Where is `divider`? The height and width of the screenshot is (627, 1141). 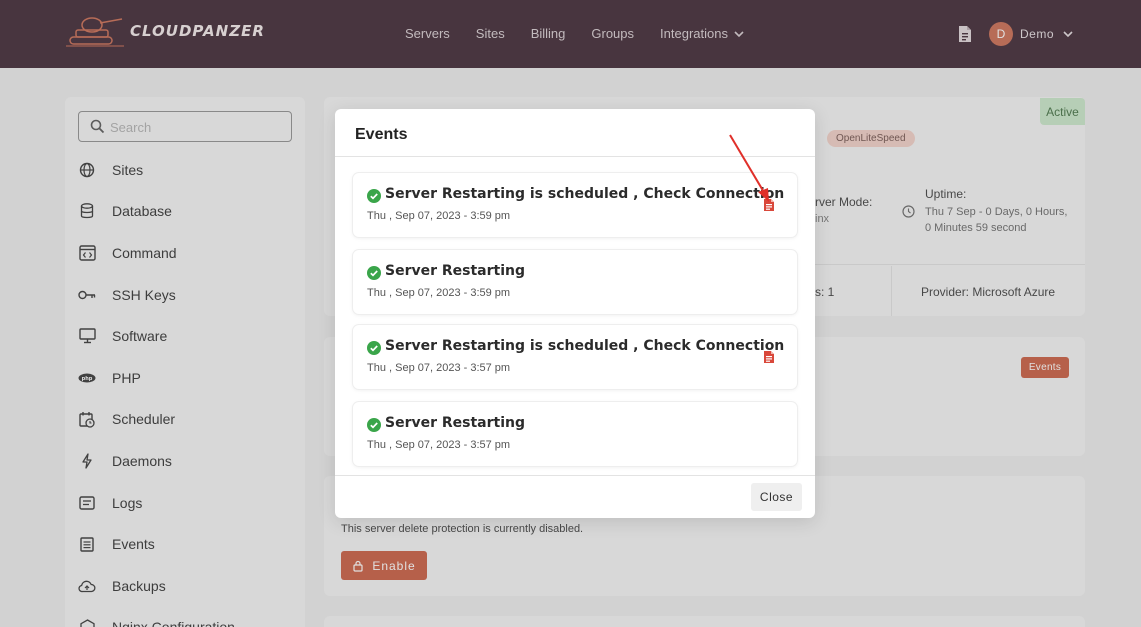 divider is located at coordinates (575, 475).